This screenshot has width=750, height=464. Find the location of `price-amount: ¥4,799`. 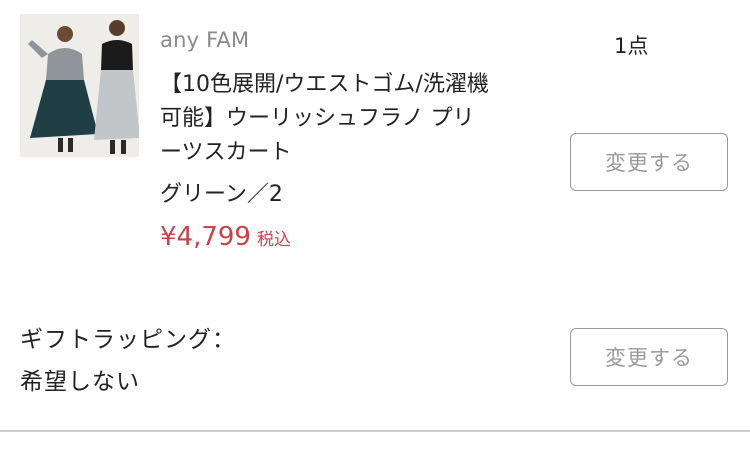

price-amount: ¥4,799 is located at coordinates (205, 237).